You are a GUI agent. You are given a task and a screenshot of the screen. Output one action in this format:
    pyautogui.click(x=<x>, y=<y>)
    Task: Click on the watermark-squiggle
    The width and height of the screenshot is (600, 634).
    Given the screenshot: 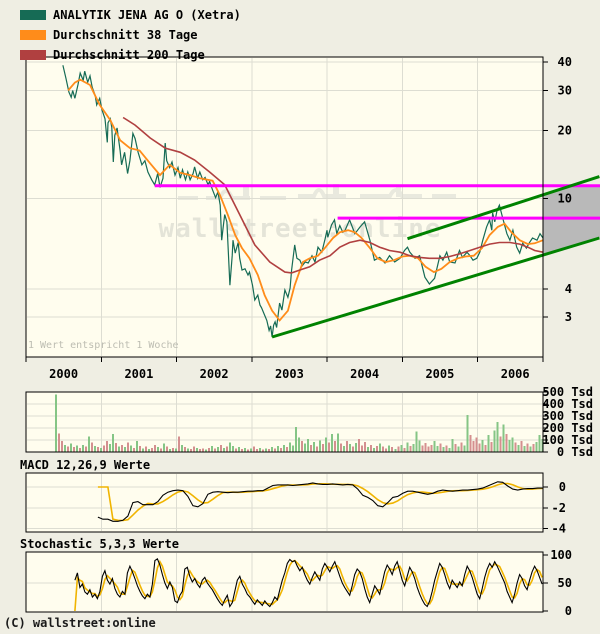 What is the action you would take?
    pyautogui.click(x=246, y=191)
    